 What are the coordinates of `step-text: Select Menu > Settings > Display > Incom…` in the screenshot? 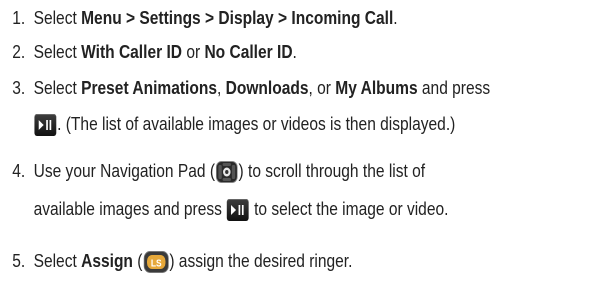 It's located at (215, 17).